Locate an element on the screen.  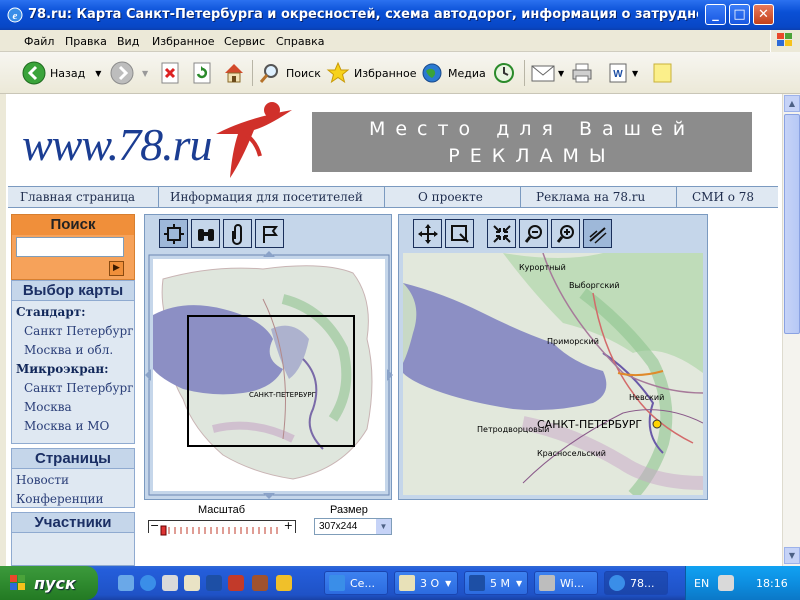
vertical-scrollbar: ▲ ▼ is located at coordinates (791, 330).